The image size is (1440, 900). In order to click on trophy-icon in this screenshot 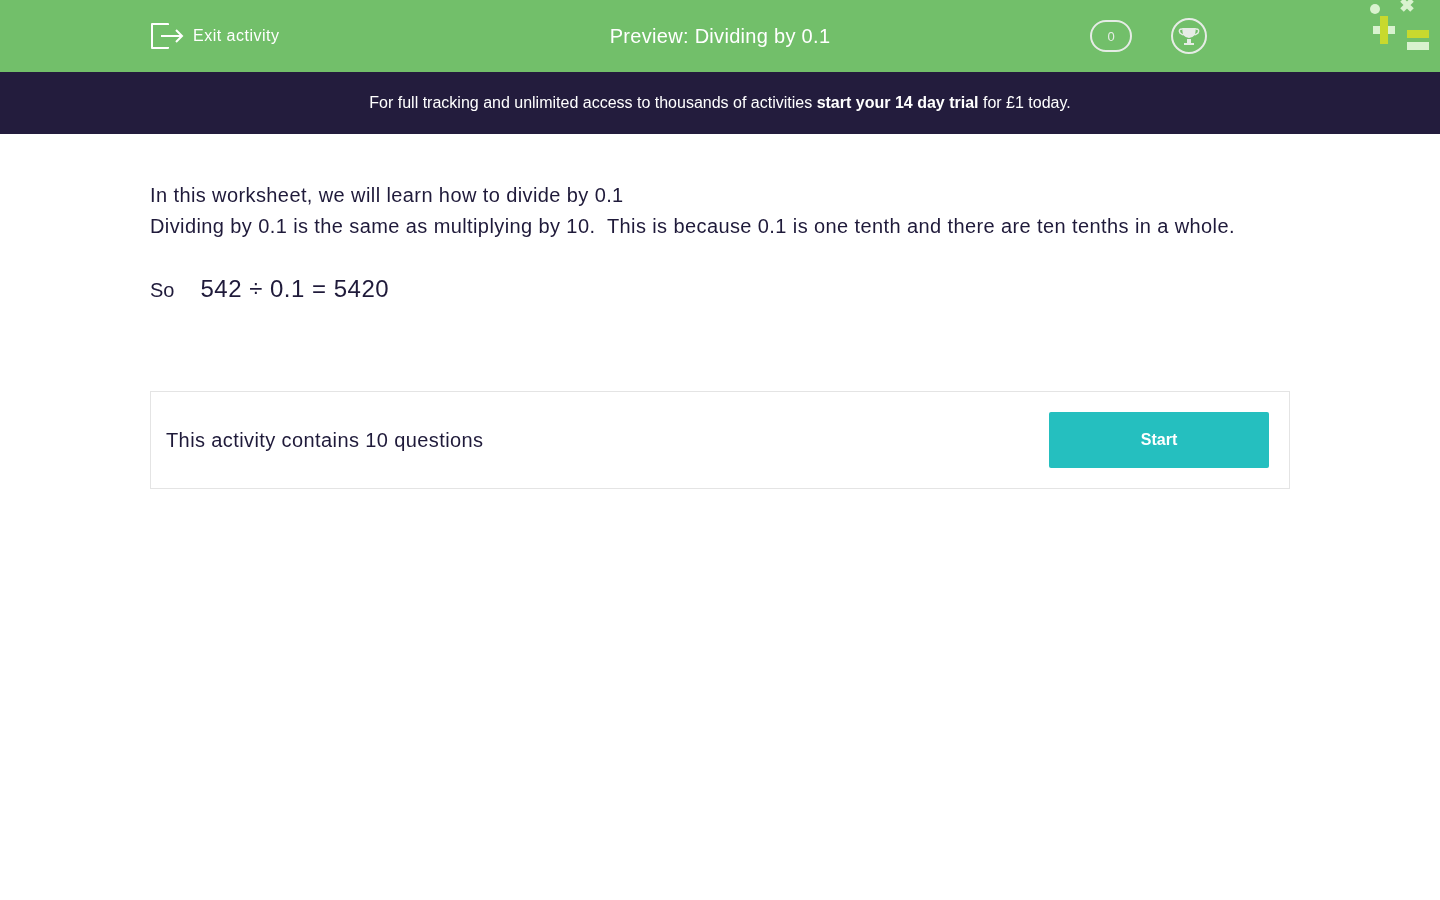, I will do `click(1189, 36)`.